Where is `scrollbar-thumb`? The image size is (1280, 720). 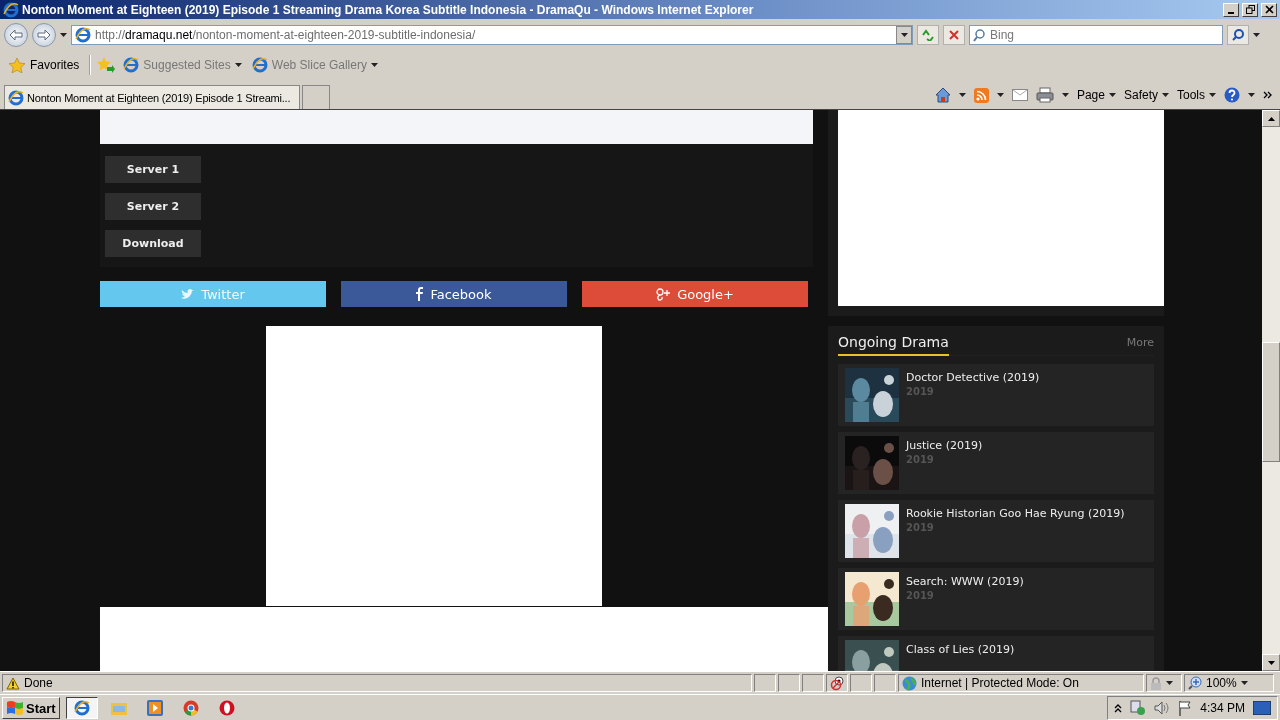 scrollbar-thumb is located at coordinates (1271, 402).